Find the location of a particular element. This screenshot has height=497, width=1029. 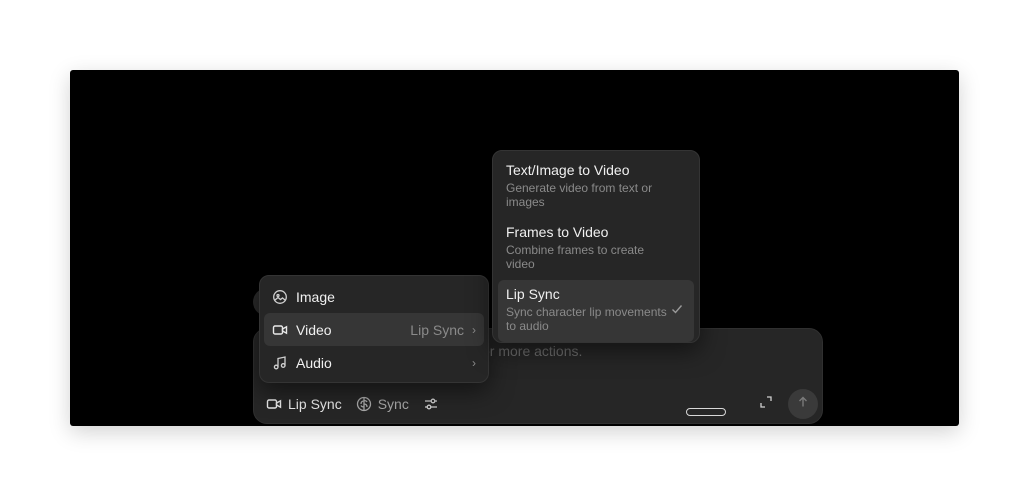

menu-item-label: Audio is located at coordinates (314, 362).